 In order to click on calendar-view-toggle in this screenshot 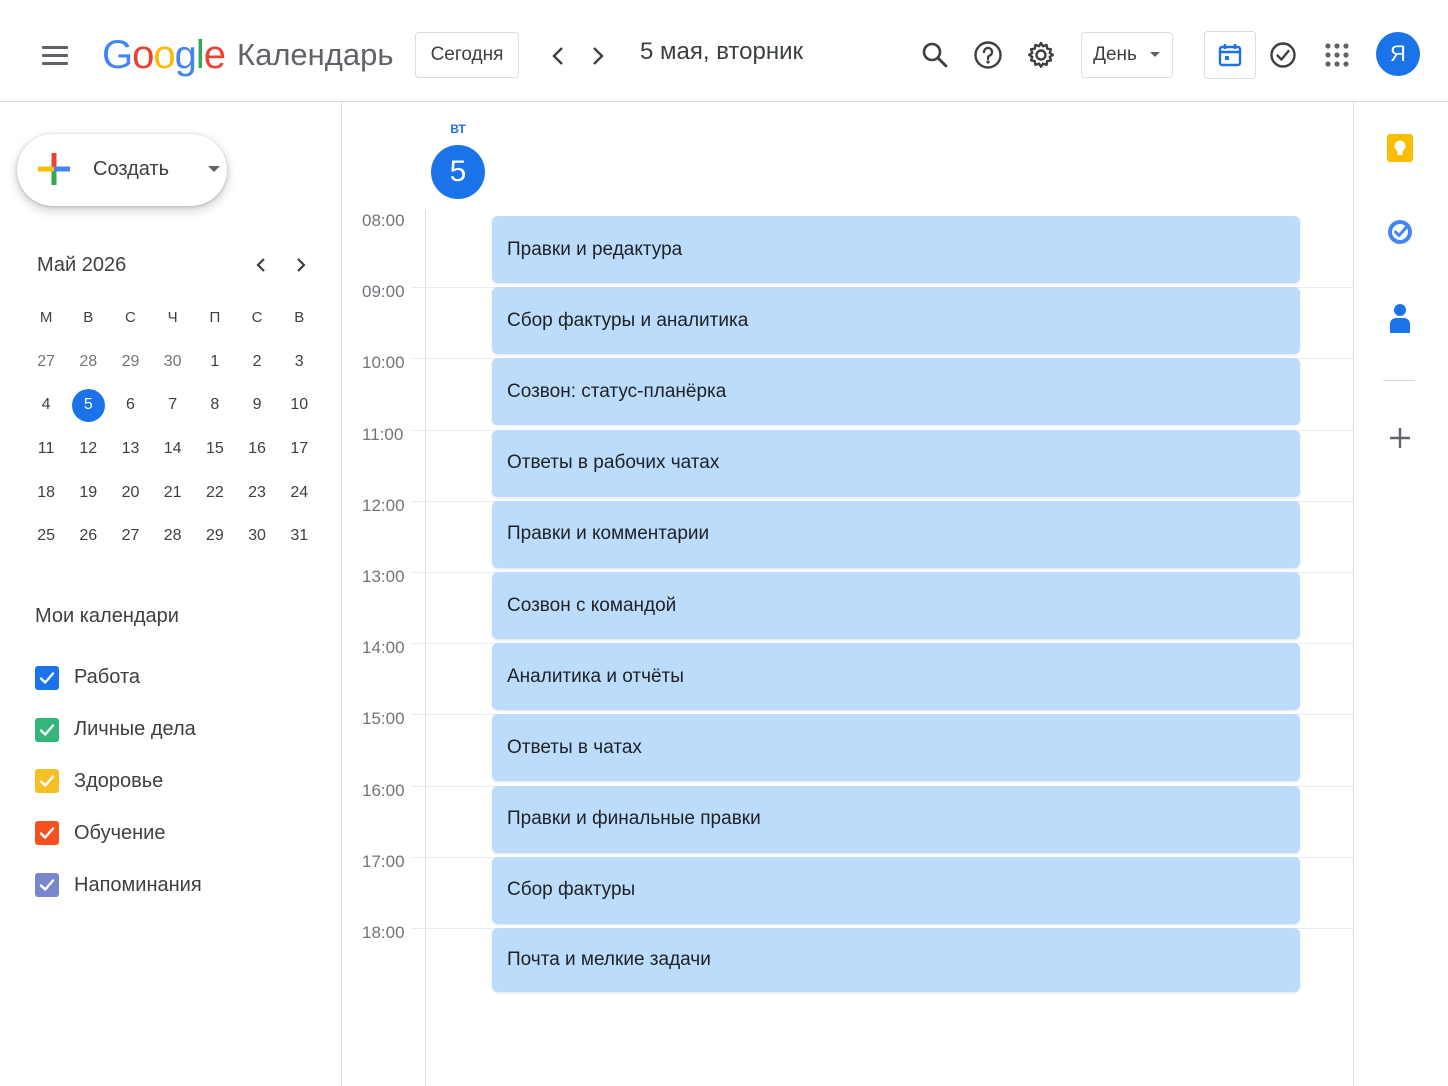, I will do `click(1230, 55)`.